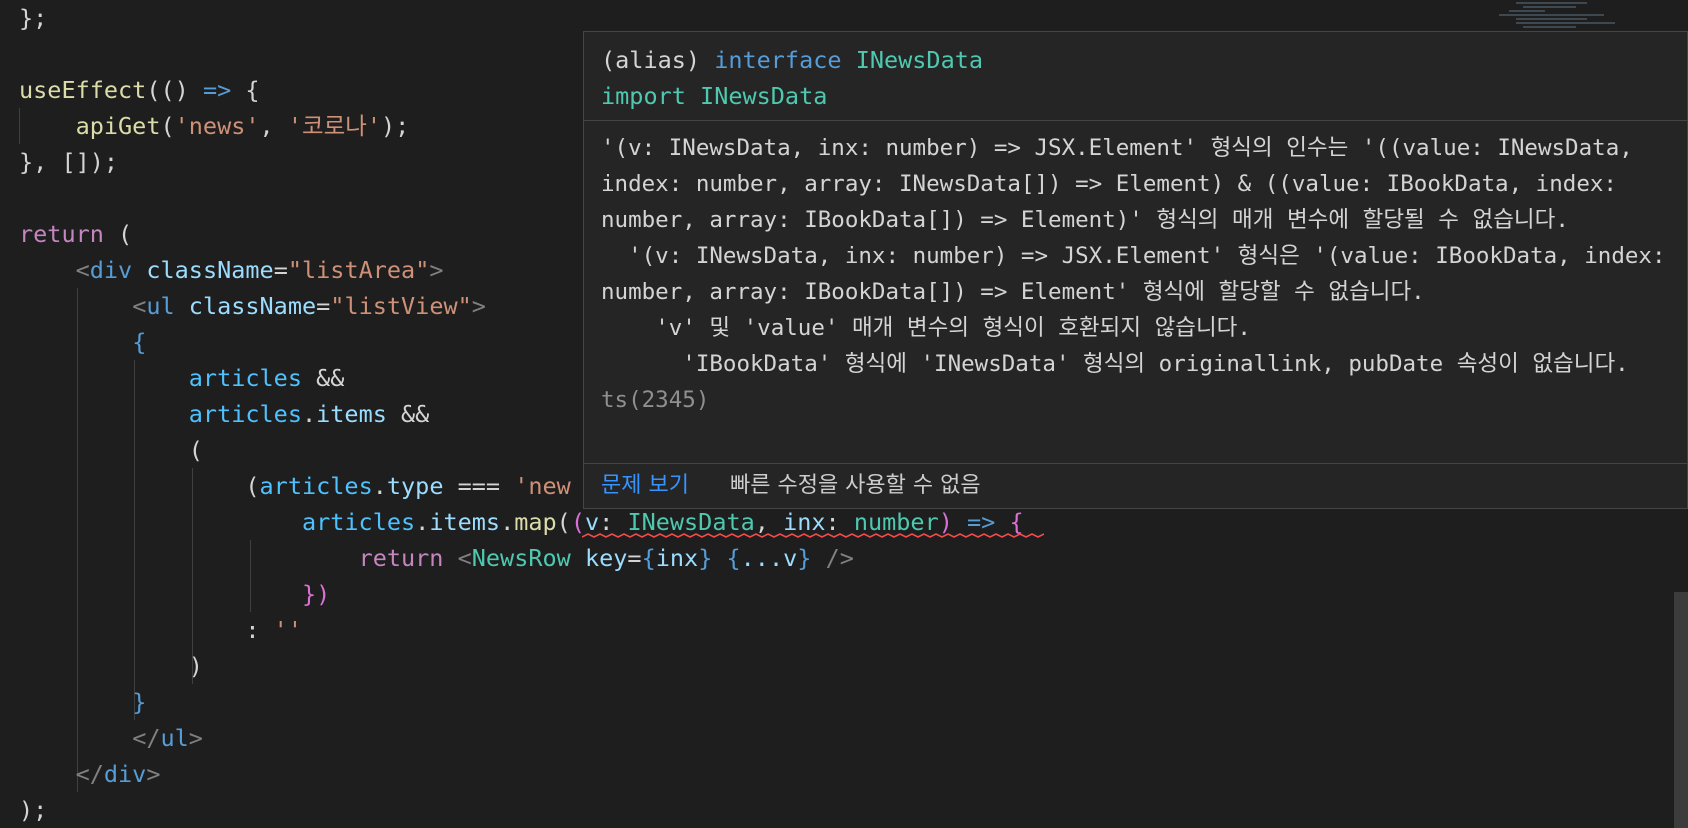  Describe the element at coordinates (464, 558) in the screenshot. I see `code-token: <` at that location.